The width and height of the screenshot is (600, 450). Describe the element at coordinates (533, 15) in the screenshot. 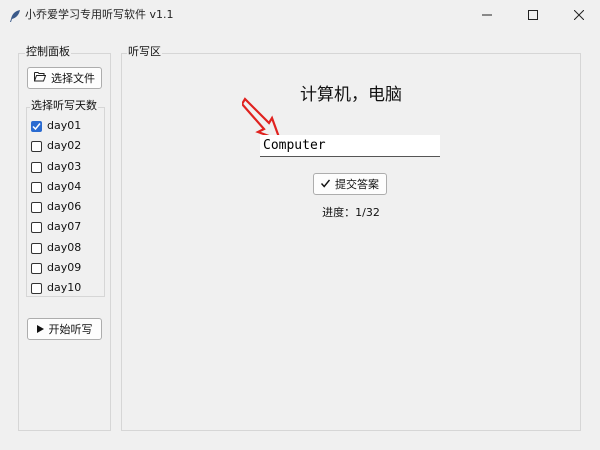

I see `maximize-button` at that location.